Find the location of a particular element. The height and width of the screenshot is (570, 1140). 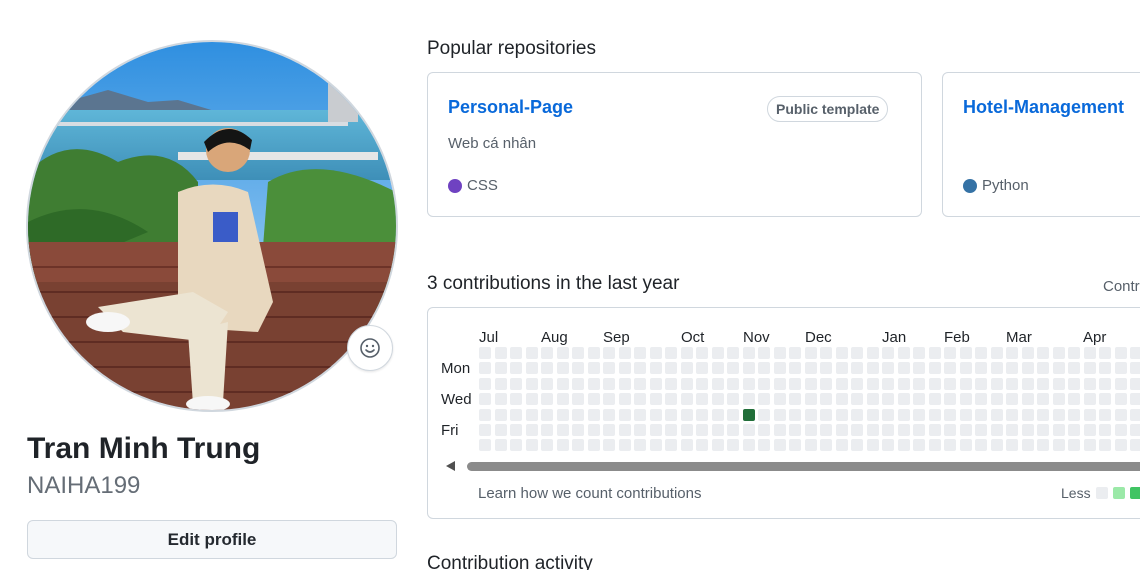

contribution-settings-button: Contr is located at coordinates (1121, 286).